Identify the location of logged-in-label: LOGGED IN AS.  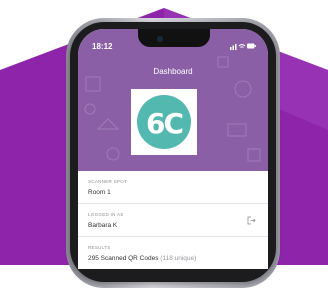
(106, 214).